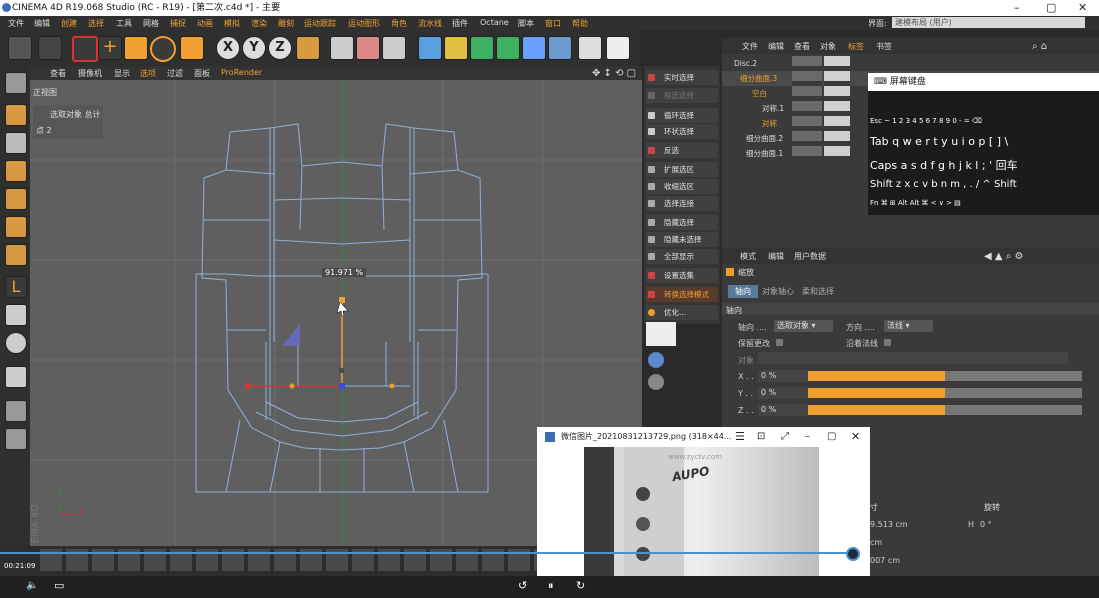 This screenshot has height=598, width=1099. Describe the element at coordinates (124, 23) in the screenshot. I see `menu-tools: 工具` at that location.